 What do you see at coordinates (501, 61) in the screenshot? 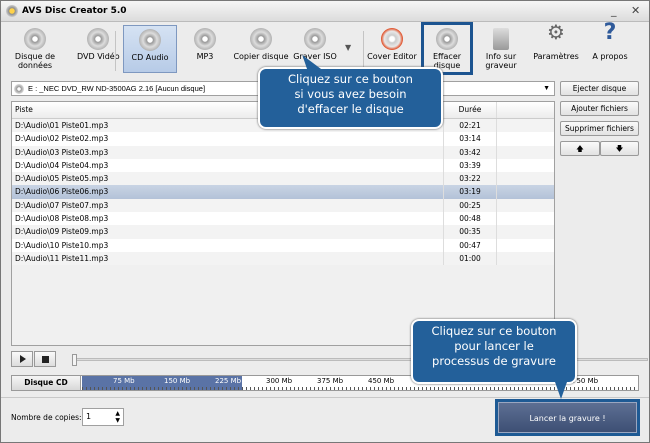
I see `toolbar-label: Info sur graveur` at bounding box center [501, 61].